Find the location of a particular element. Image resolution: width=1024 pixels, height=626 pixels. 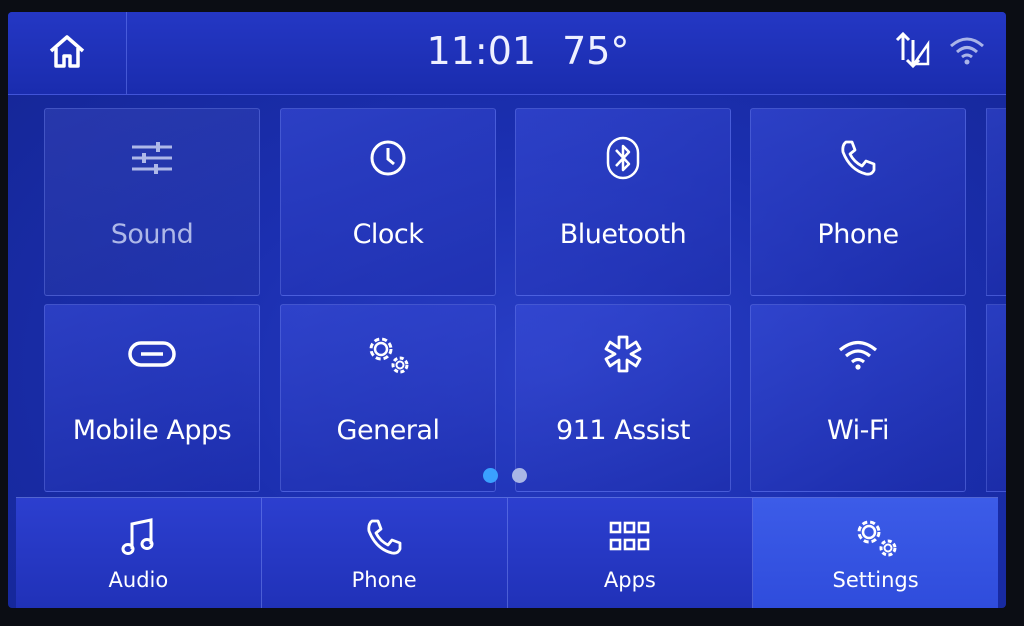

link-icon is located at coordinates (152, 354).